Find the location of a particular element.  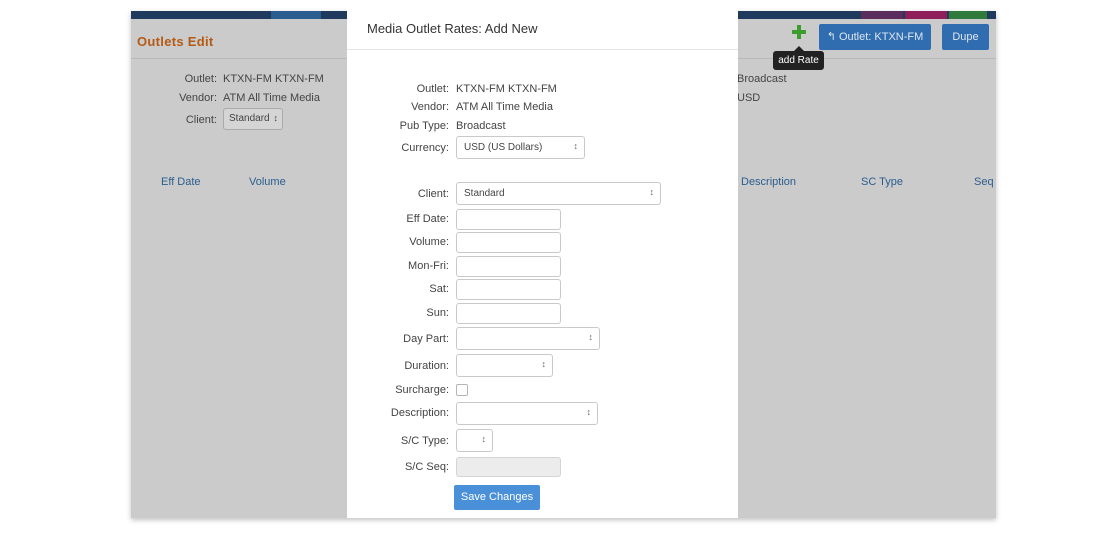

duration-select: ↕ is located at coordinates (504, 365).